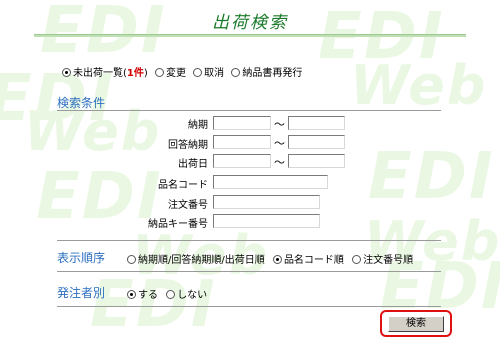  I want to click on orderer-option-no-label: しない, so click(192, 295).